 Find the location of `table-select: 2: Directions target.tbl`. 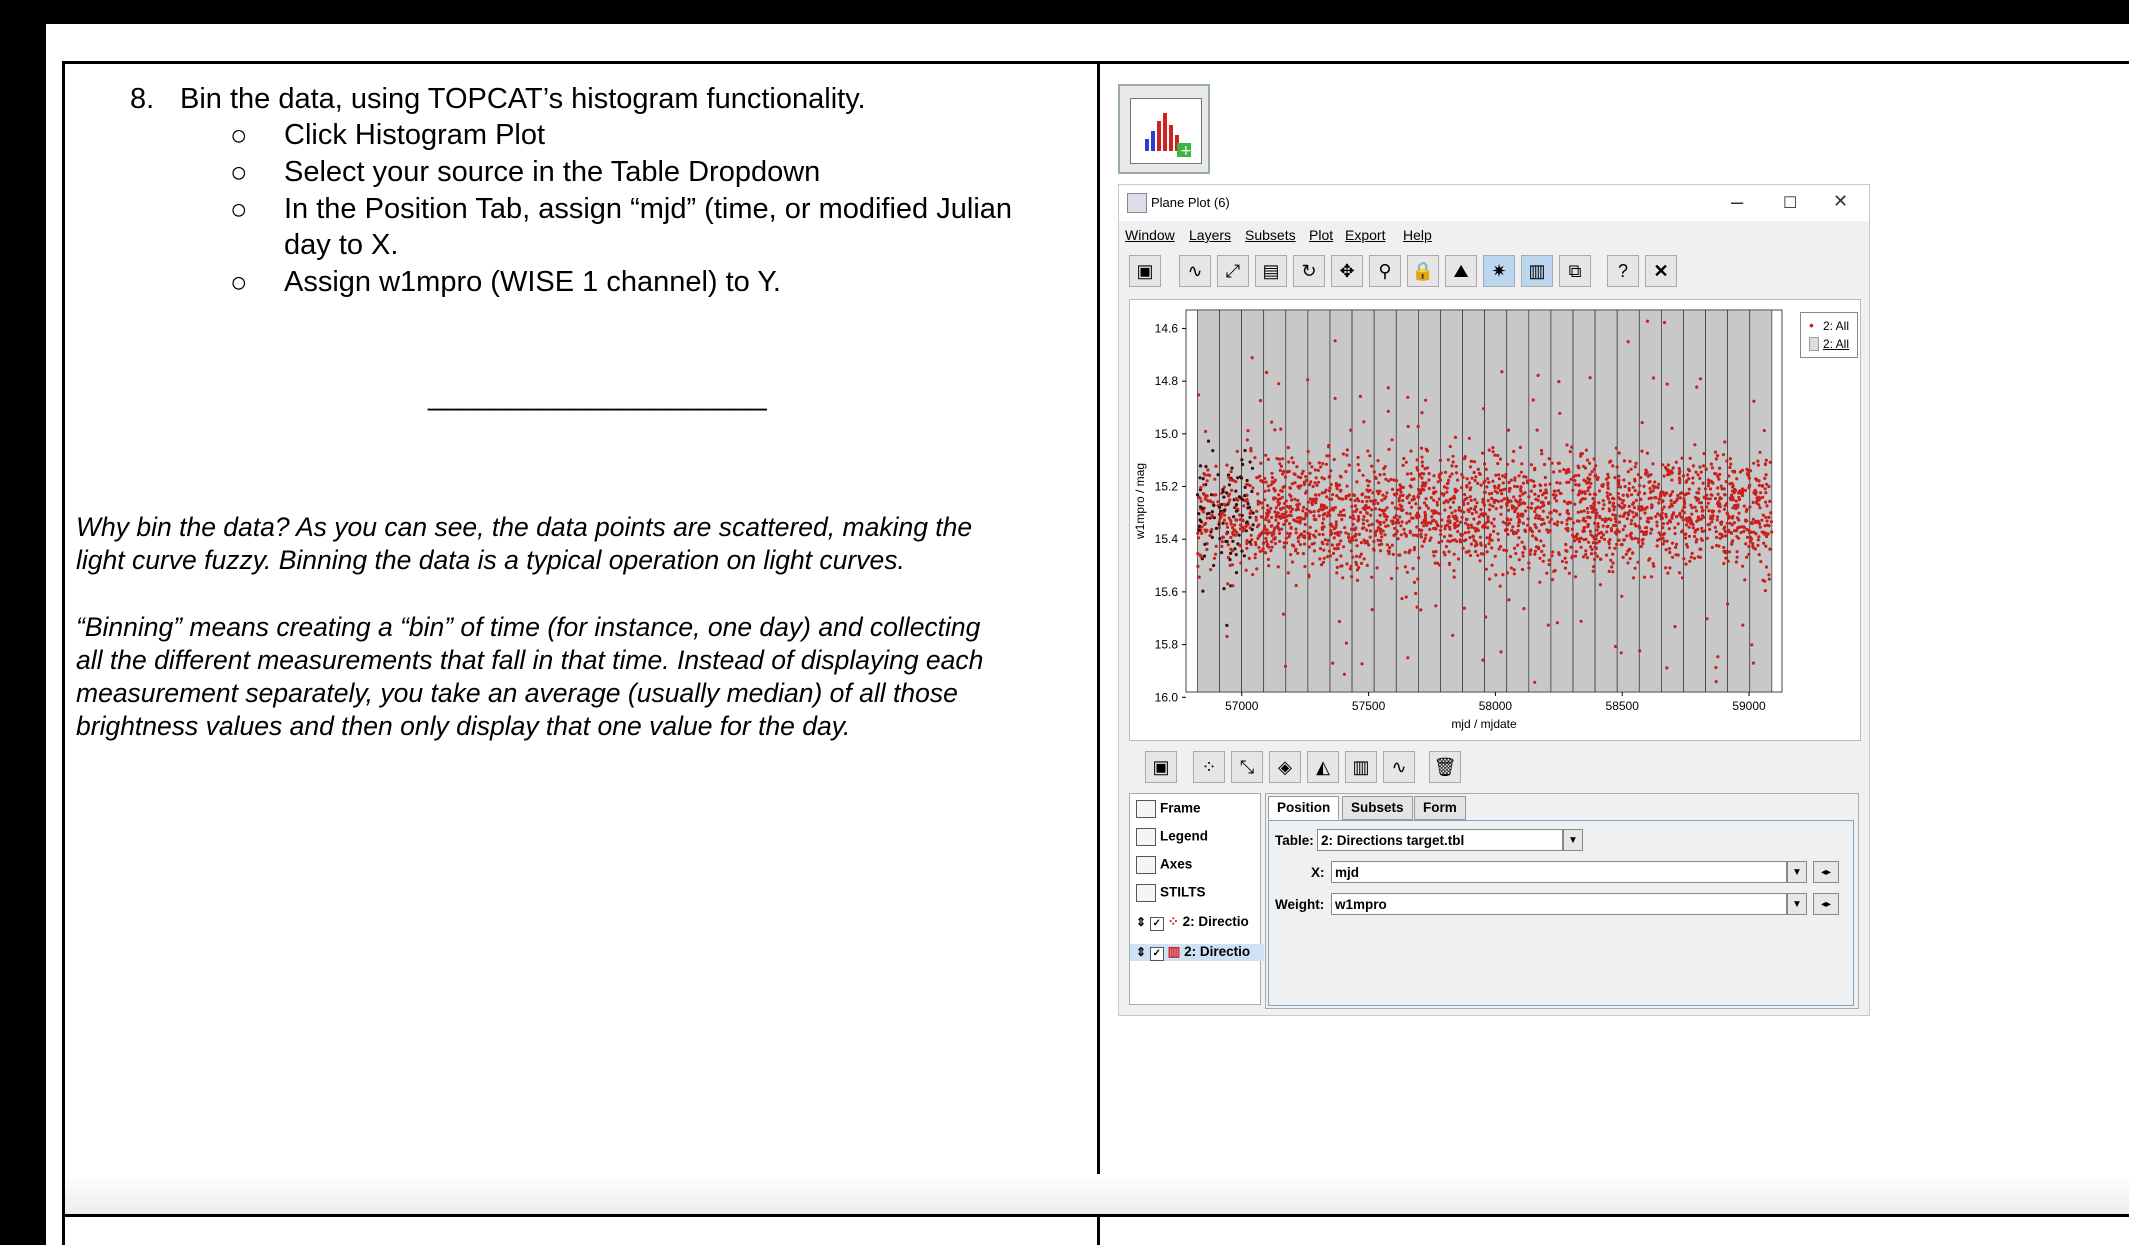

table-select: 2: Directions target.tbl is located at coordinates (1440, 840).